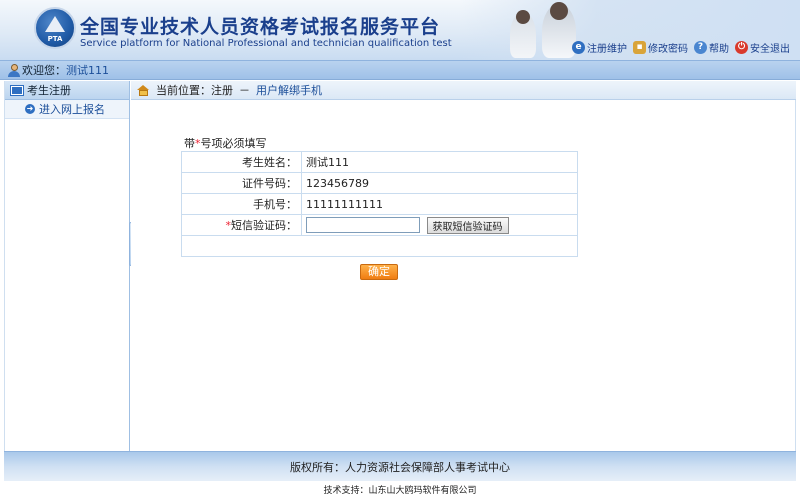 This screenshot has height=501, width=800. I want to click on get-sms-code-button: 获取短信验证码, so click(467, 225).